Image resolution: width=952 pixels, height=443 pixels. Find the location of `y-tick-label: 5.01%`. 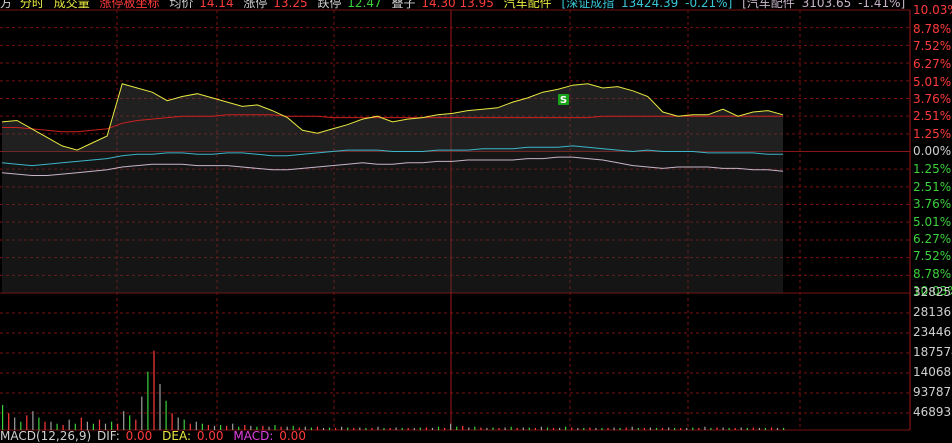

y-tick-label: 5.01% is located at coordinates (932, 222).